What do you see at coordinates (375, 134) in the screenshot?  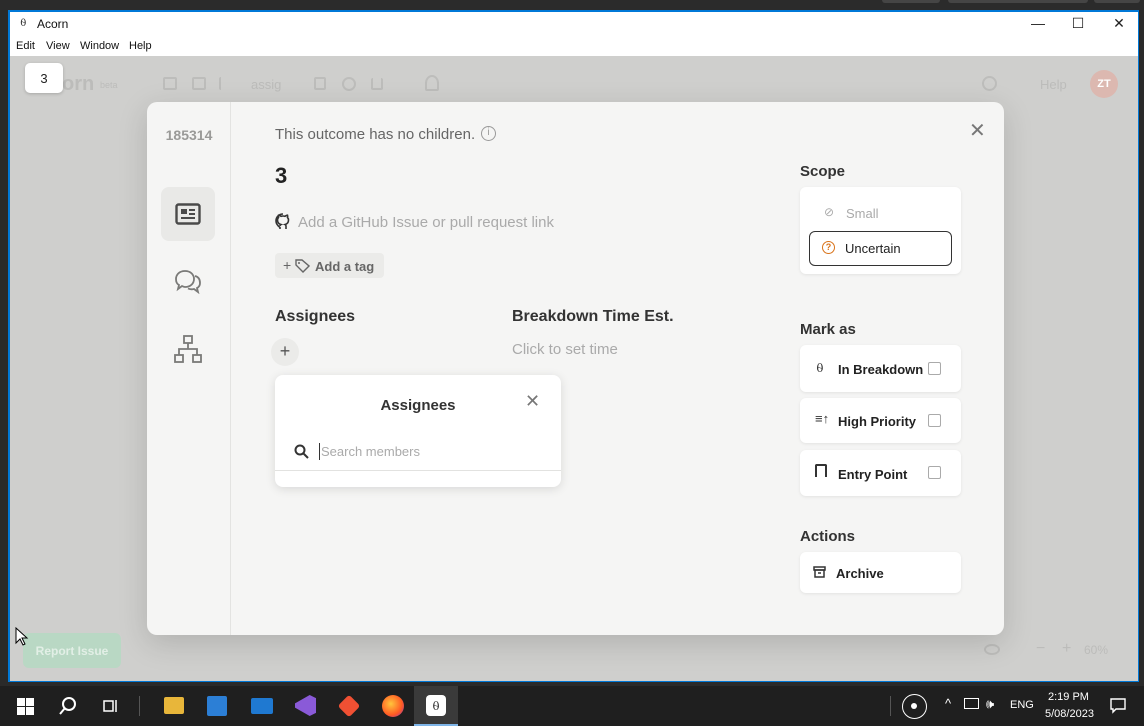 I see `no-children-text: This outcome has no children.` at bounding box center [375, 134].